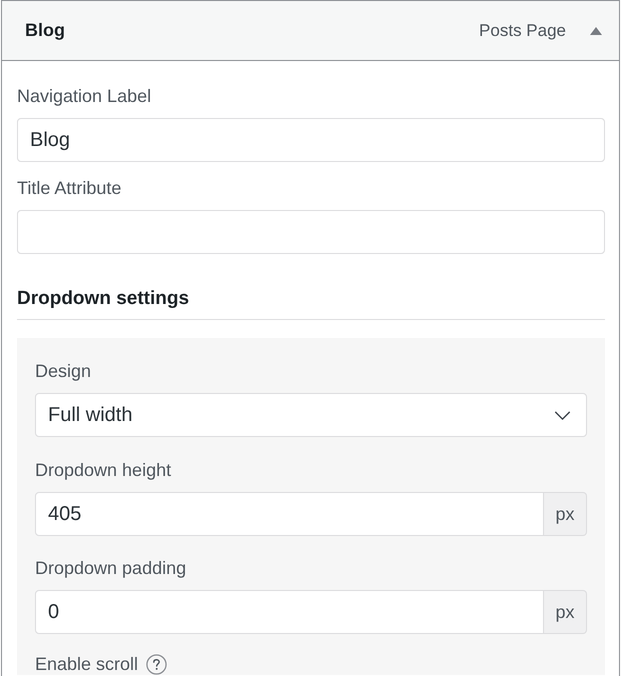 Image resolution: width=621 pixels, height=676 pixels. What do you see at coordinates (103, 299) in the screenshot?
I see `section-heading: Dropdown settings` at bounding box center [103, 299].